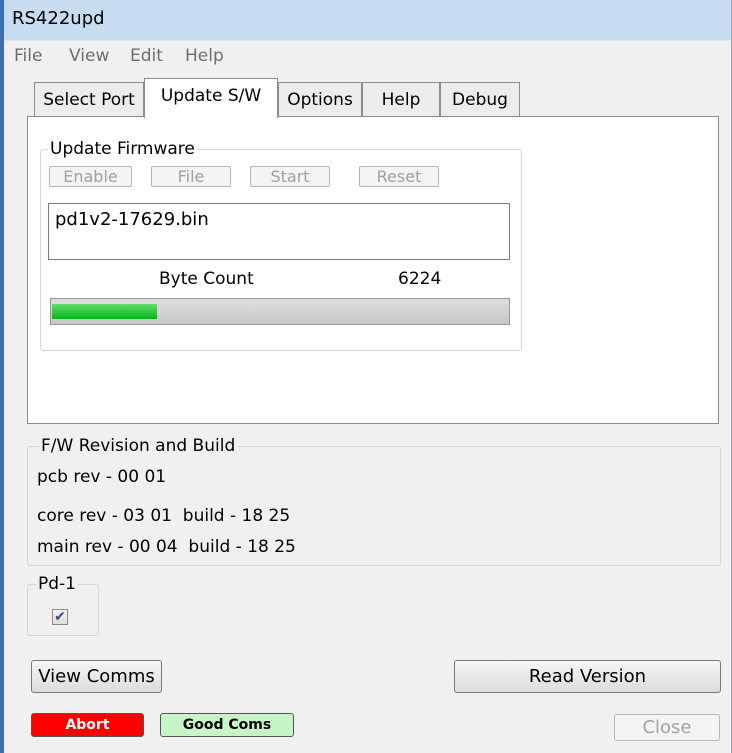 This screenshot has height=753, width=732. What do you see at coordinates (132, 219) in the screenshot?
I see `filename-text: pd1v2-17629.bin` at bounding box center [132, 219].